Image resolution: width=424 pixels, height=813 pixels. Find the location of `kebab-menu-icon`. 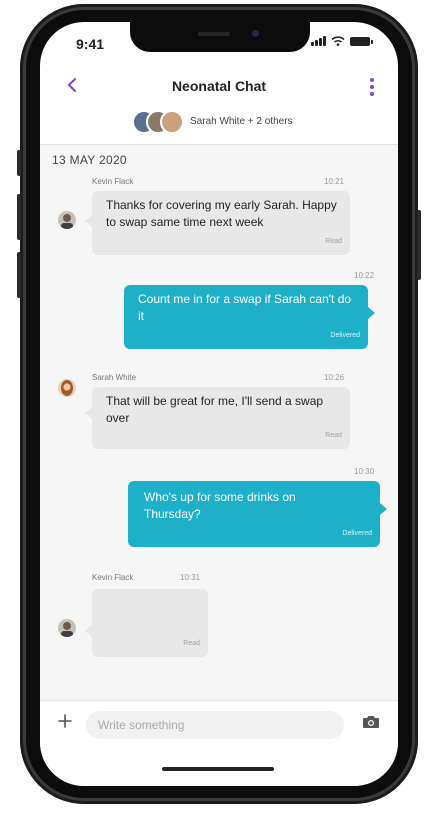

kebab-menu-icon is located at coordinates (372, 80).